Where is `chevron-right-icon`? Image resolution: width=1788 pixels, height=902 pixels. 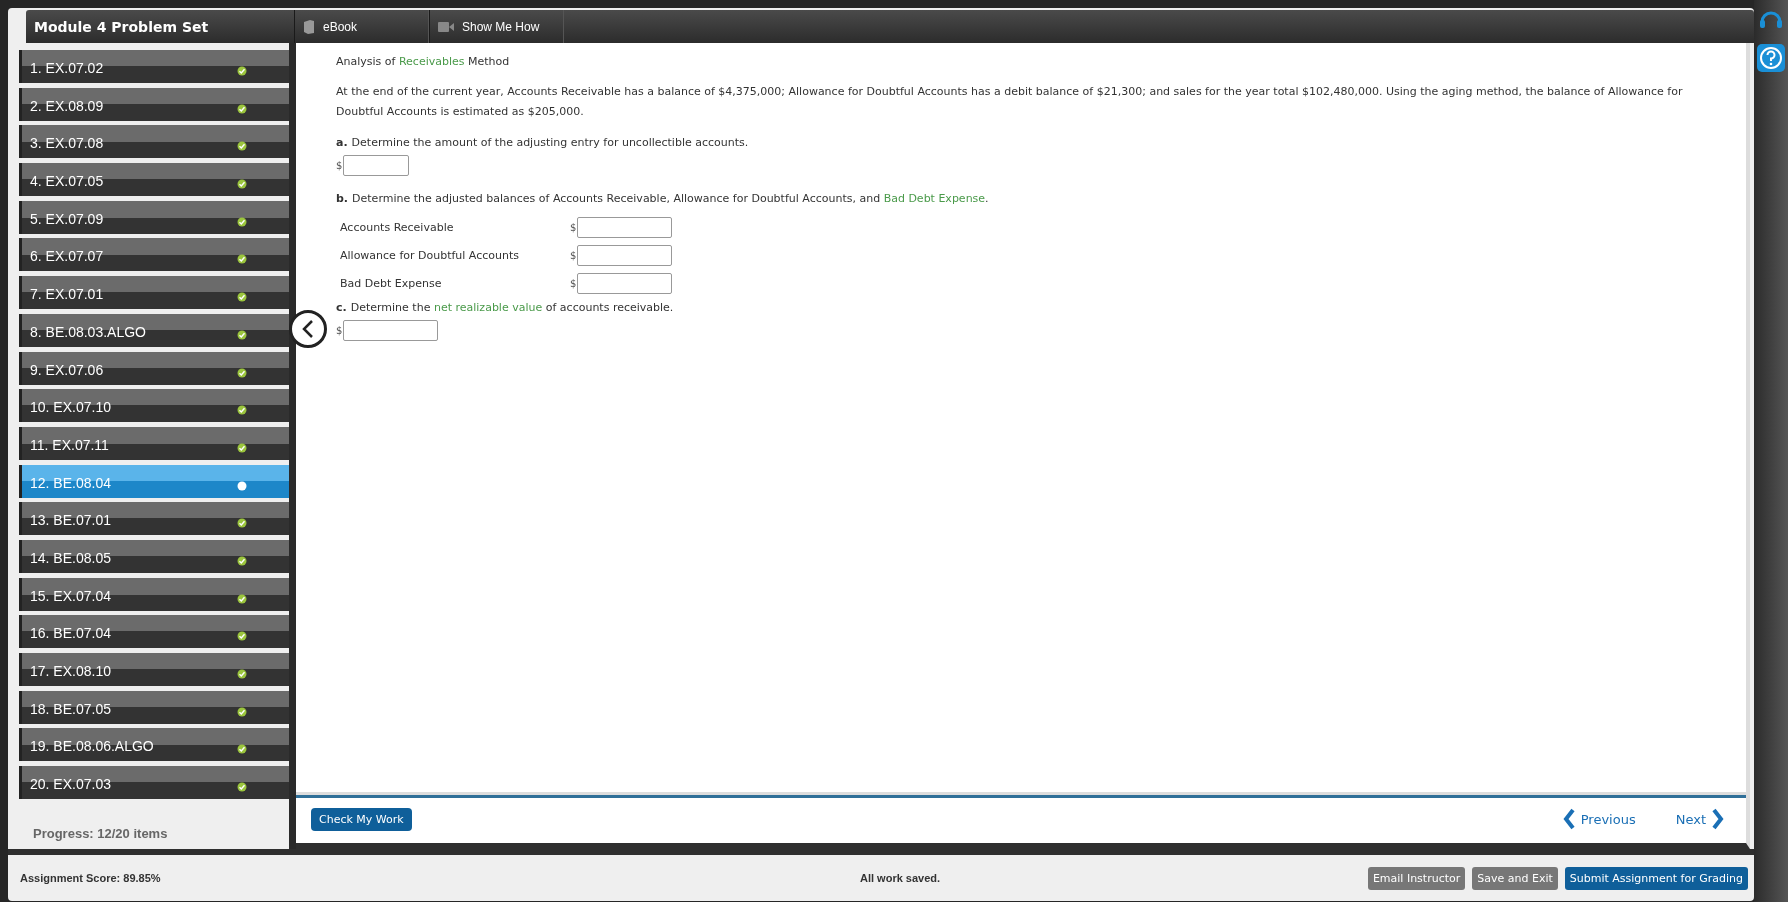 chevron-right-icon is located at coordinates (1718, 819).